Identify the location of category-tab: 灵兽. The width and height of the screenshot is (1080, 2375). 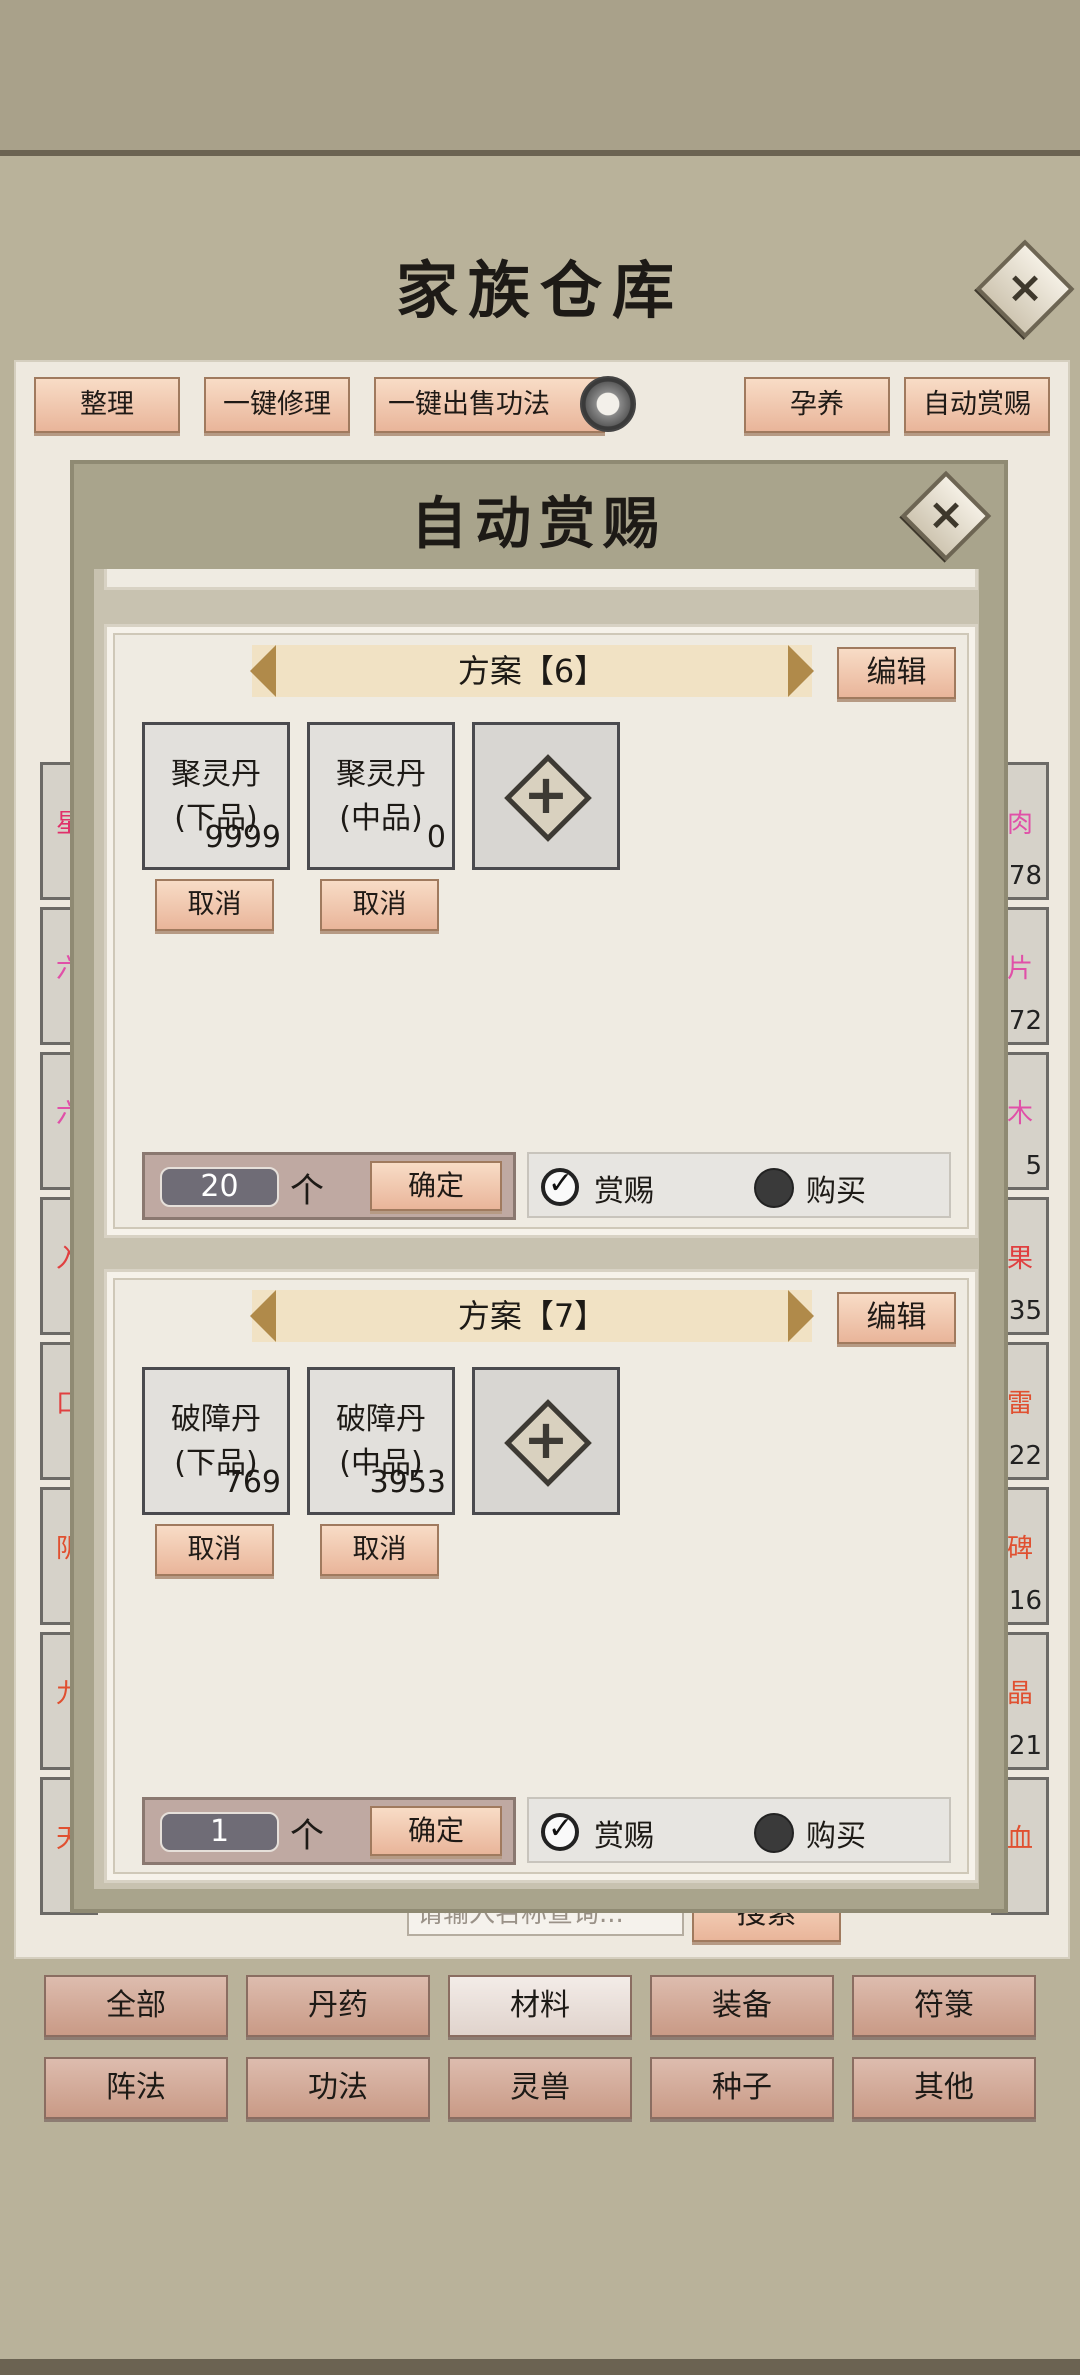
(540, 2088).